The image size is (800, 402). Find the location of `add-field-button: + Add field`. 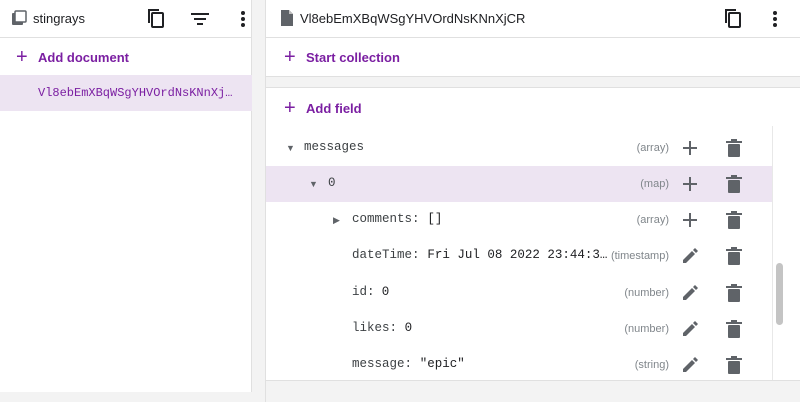

add-field-button: + Add field is located at coordinates (314, 108).